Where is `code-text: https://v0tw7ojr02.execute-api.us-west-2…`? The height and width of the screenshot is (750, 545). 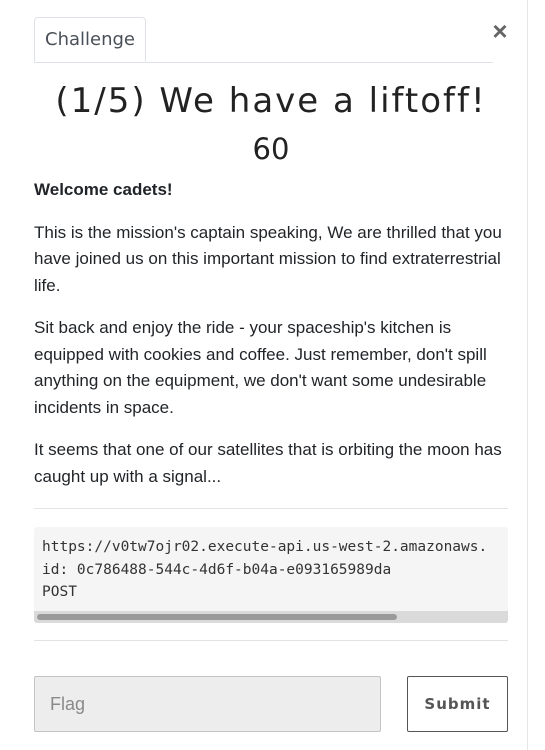
code-text: https://v0tw7ojr02.execute-api.us-west-2… is located at coordinates (271, 565).